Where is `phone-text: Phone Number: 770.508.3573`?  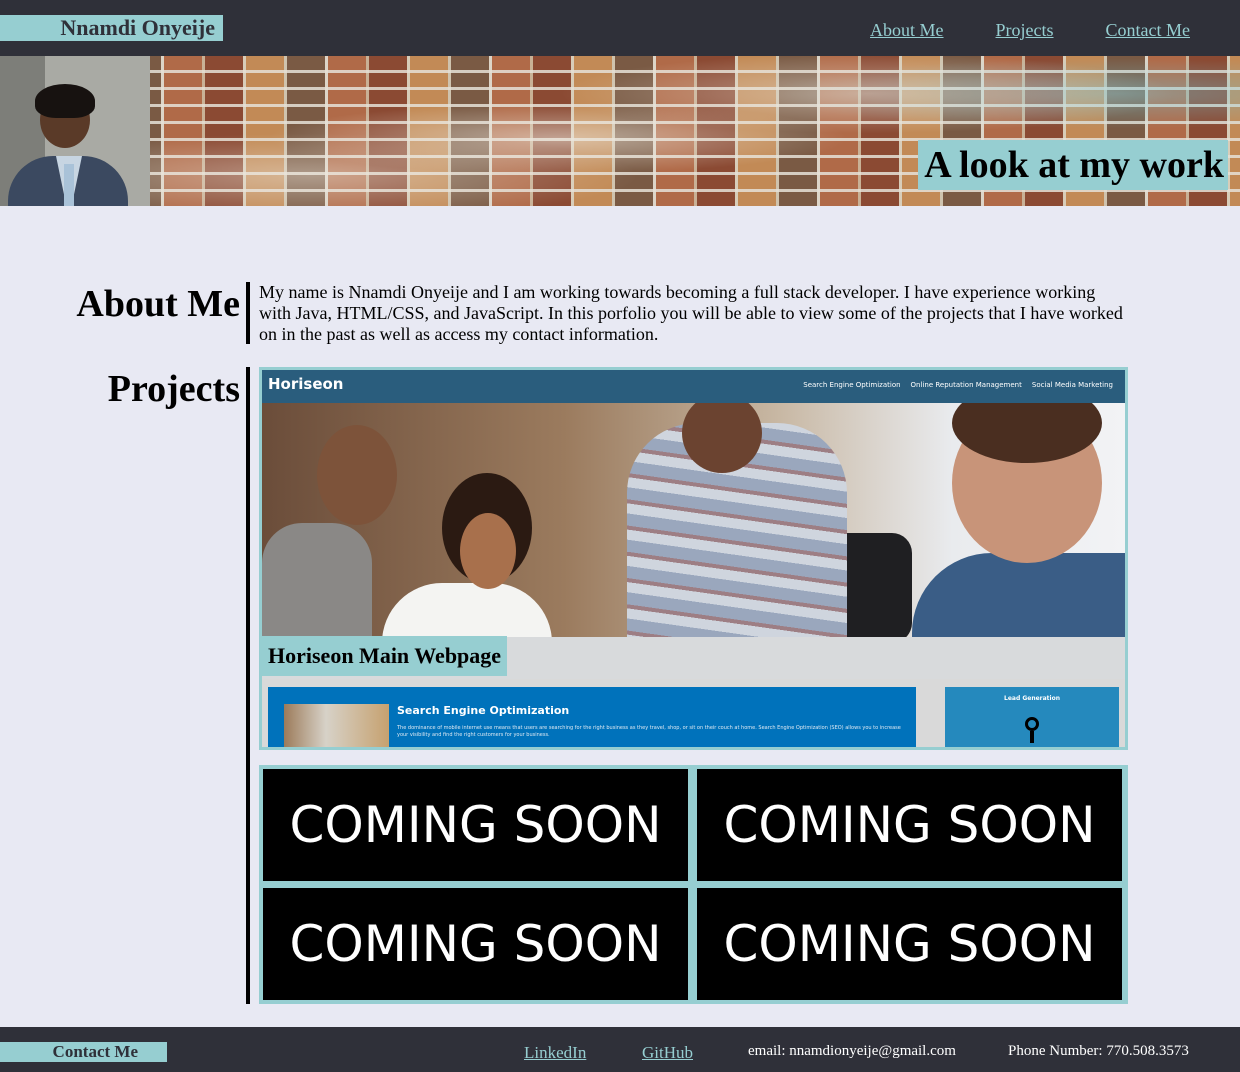
phone-text: Phone Number: 770.508.3573 is located at coordinates (1098, 1051).